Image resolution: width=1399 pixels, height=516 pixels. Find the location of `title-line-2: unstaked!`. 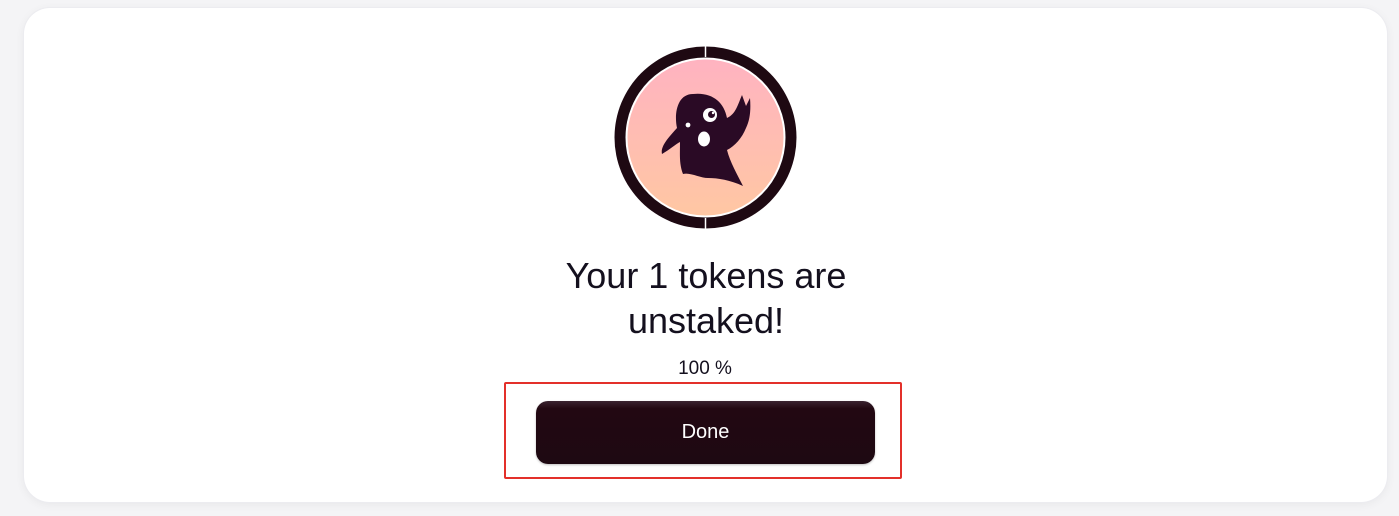

title-line-2: unstaked! is located at coordinates (706, 320).